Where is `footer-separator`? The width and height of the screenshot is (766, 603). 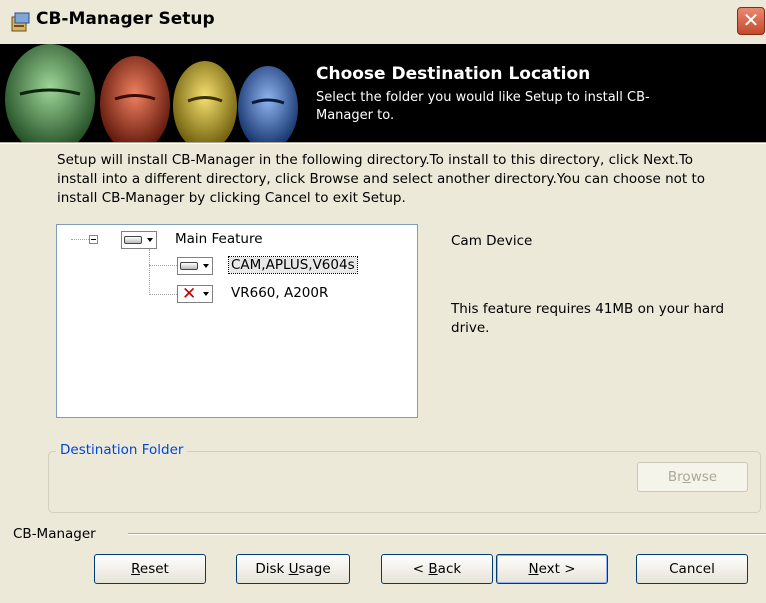 footer-separator is located at coordinates (447, 534).